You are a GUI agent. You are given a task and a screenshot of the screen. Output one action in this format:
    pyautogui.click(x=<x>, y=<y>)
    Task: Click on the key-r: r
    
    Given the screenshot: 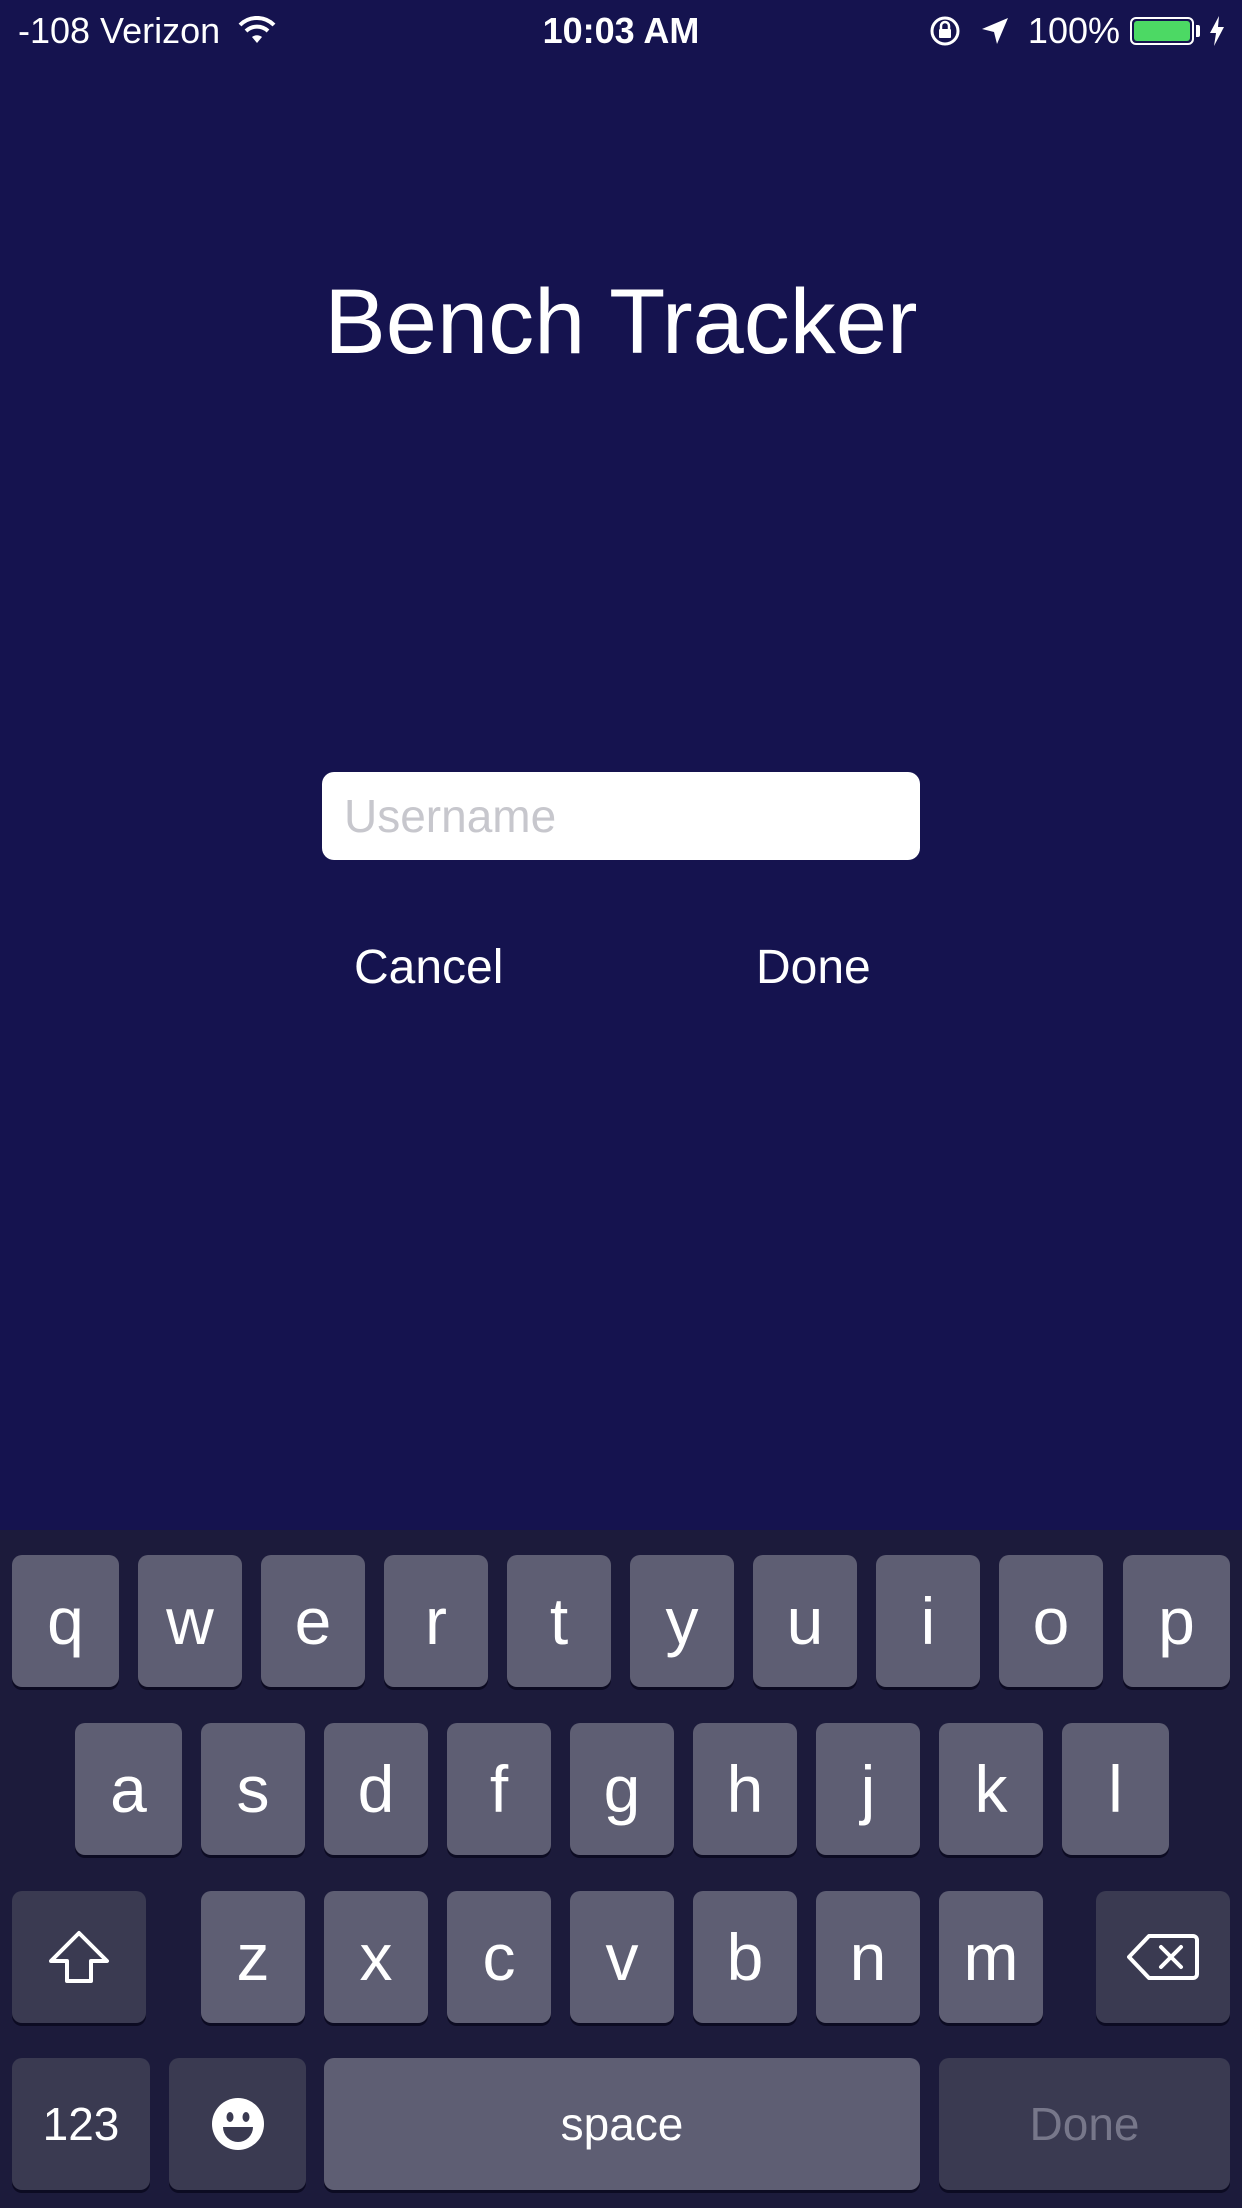 What is the action you would take?
    pyautogui.click(x=436, y=1621)
    